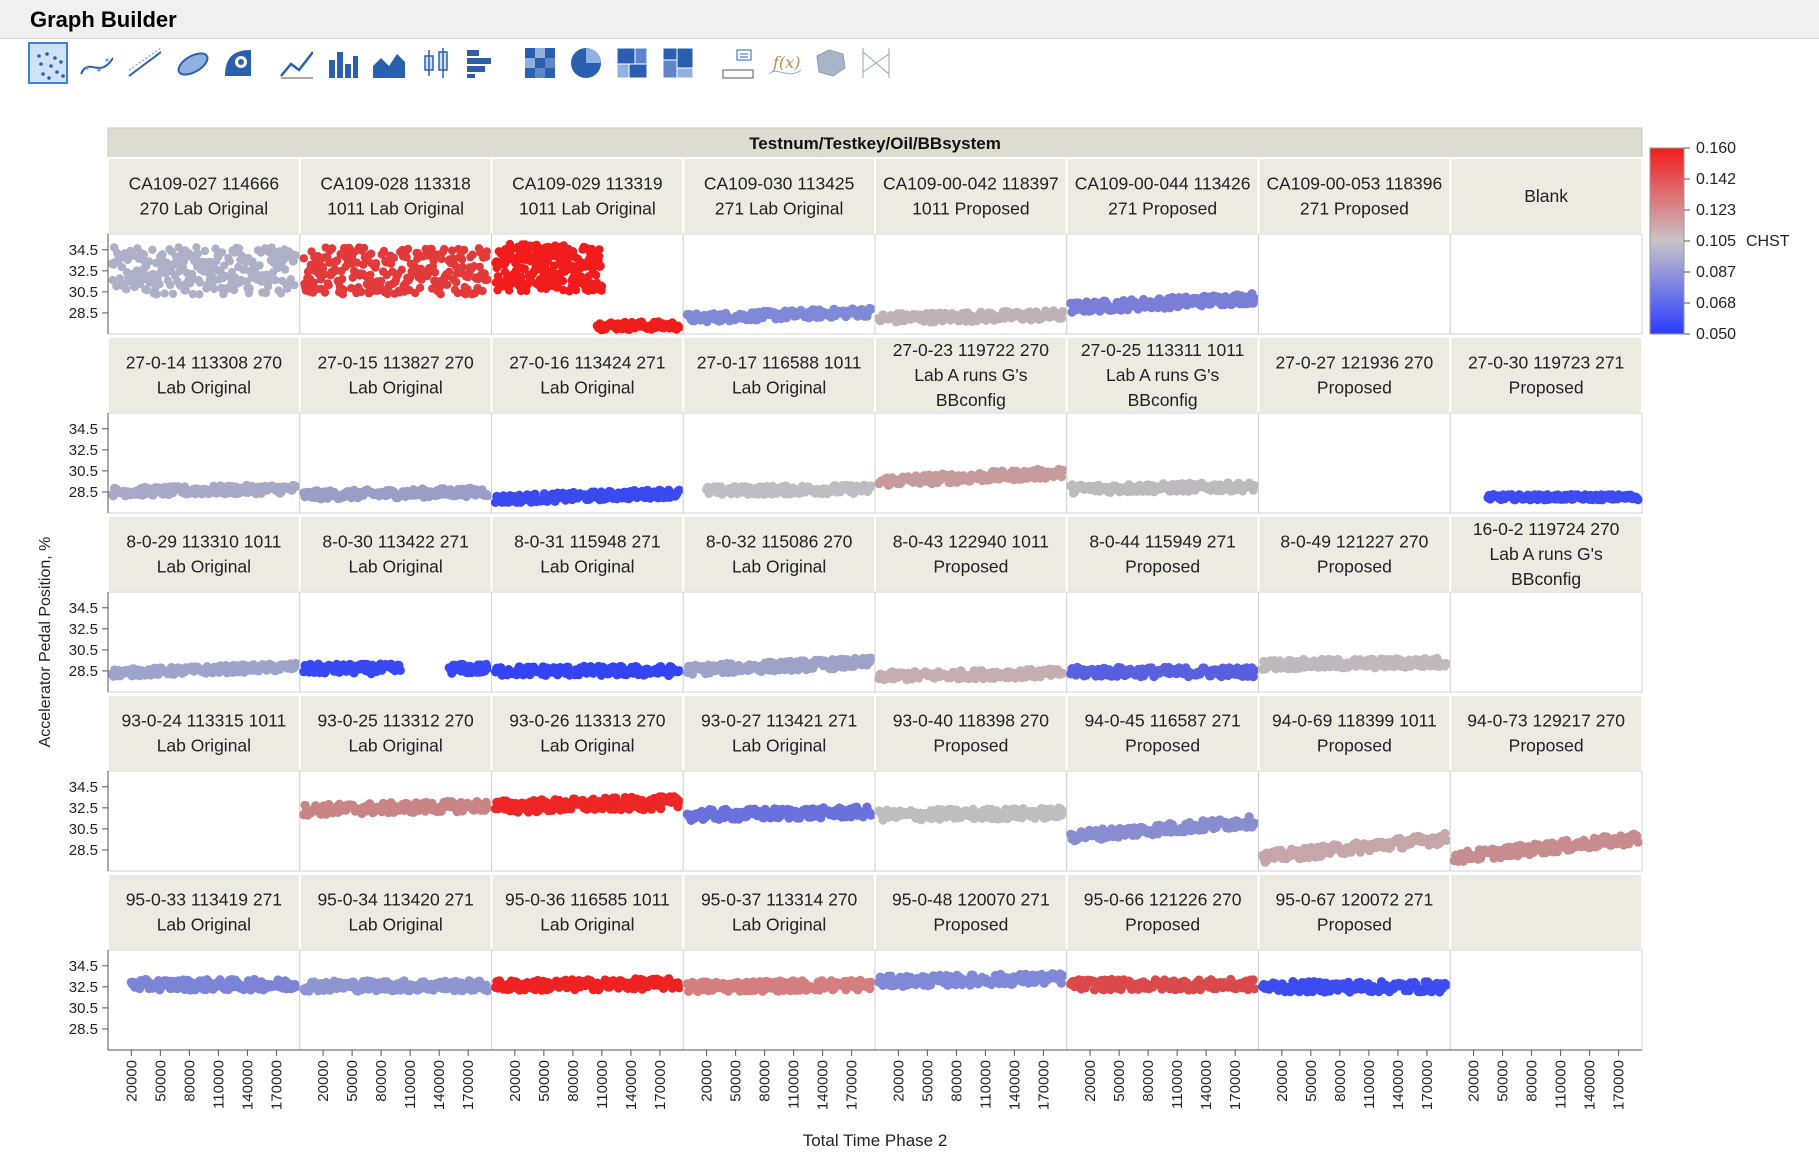 This screenshot has width=1819, height=1152. Describe the element at coordinates (971, 721) in the screenshot. I see `panel-label: 93-0-40 118398 270` at that location.